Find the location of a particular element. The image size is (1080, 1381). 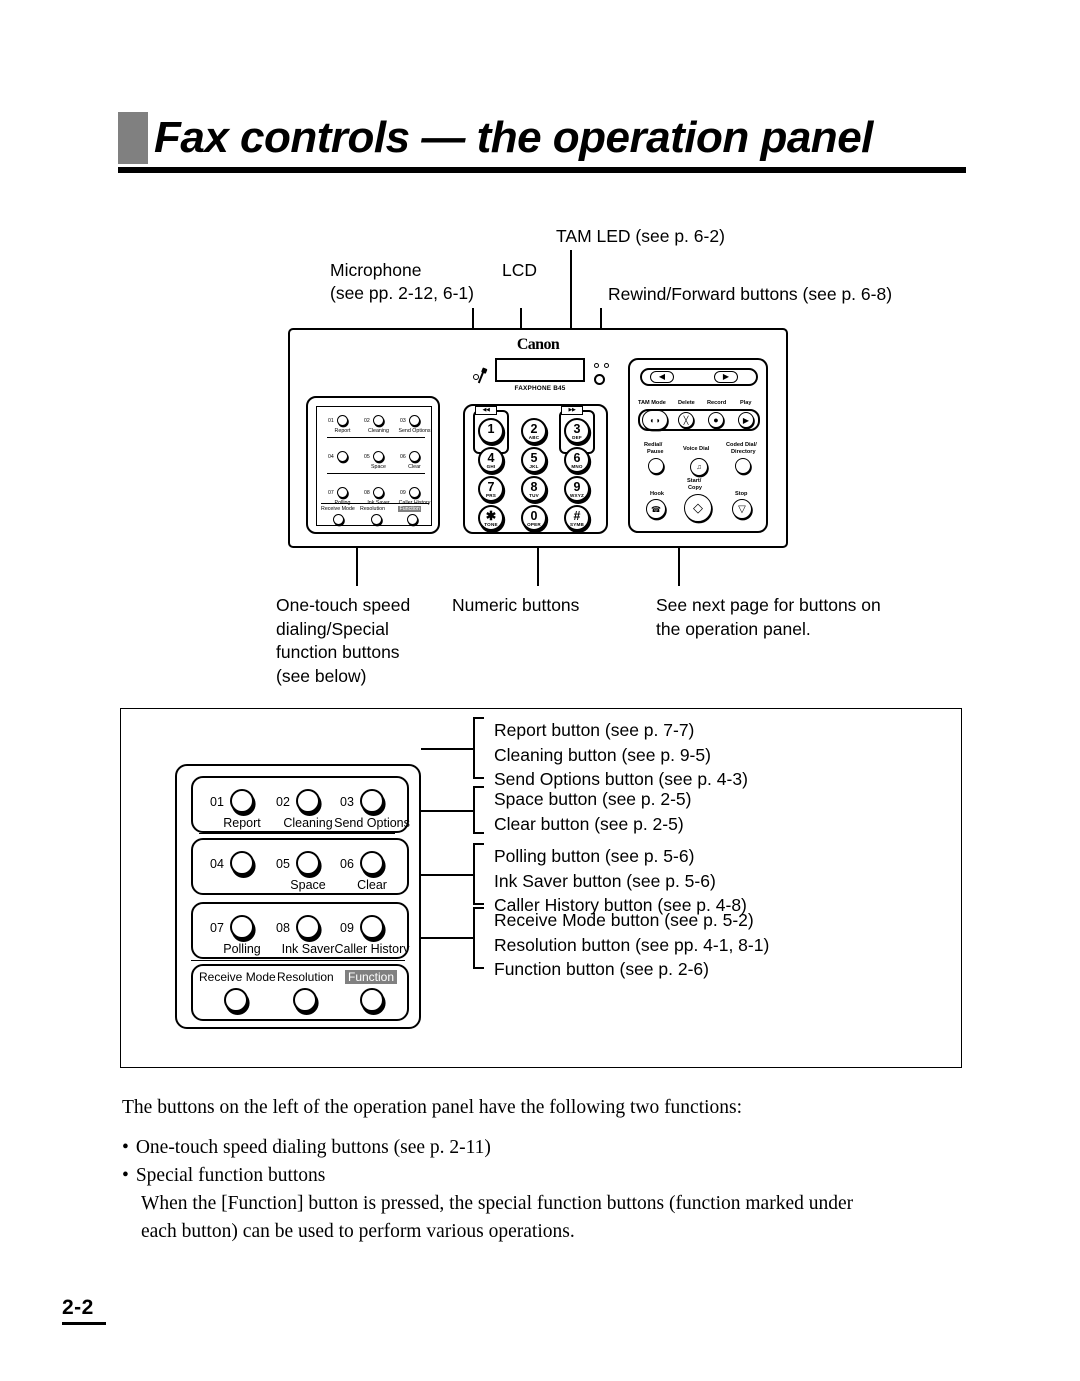

detail-button-05: 05 Space is located at coordinates (301, 871).